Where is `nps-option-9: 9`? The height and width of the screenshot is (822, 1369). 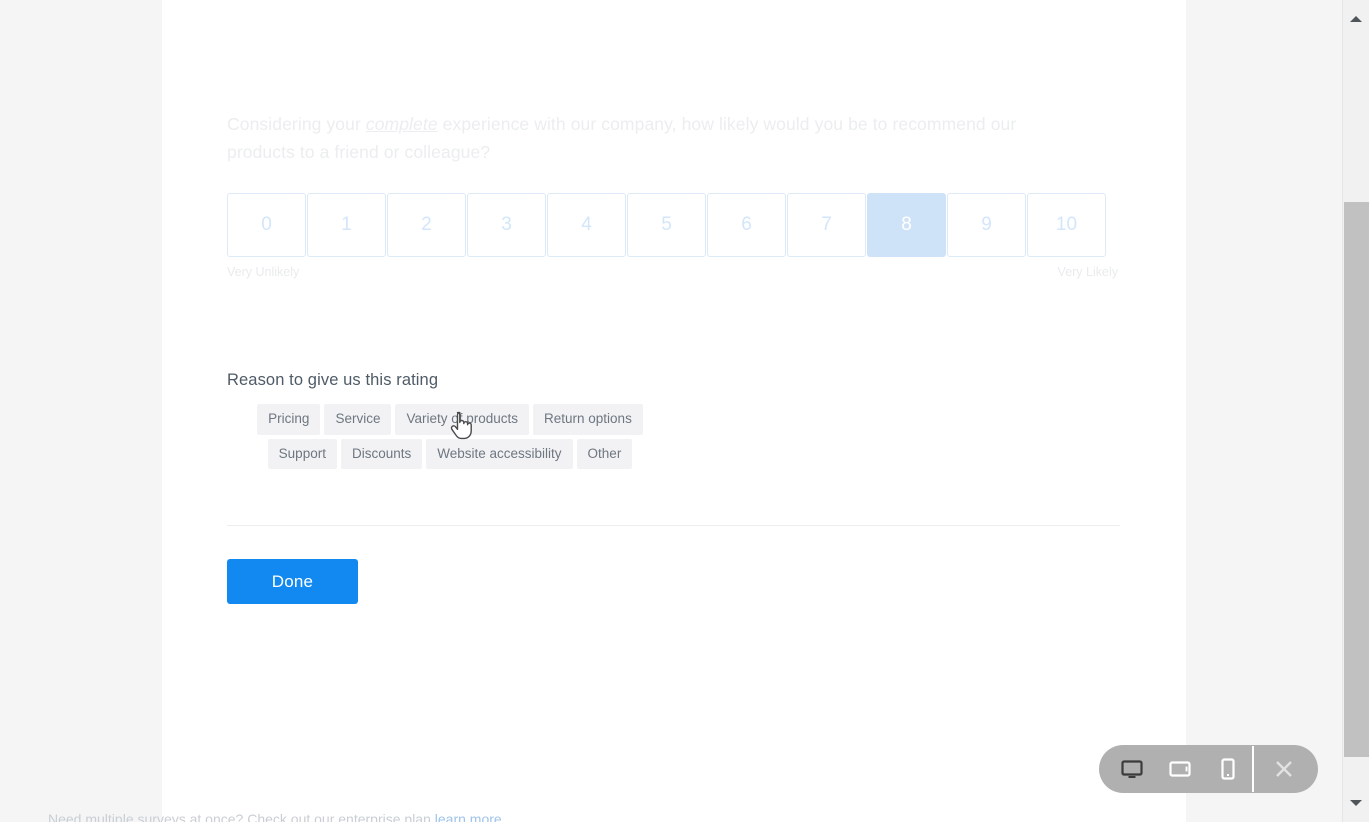
nps-option-9: 9 is located at coordinates (986, 225).